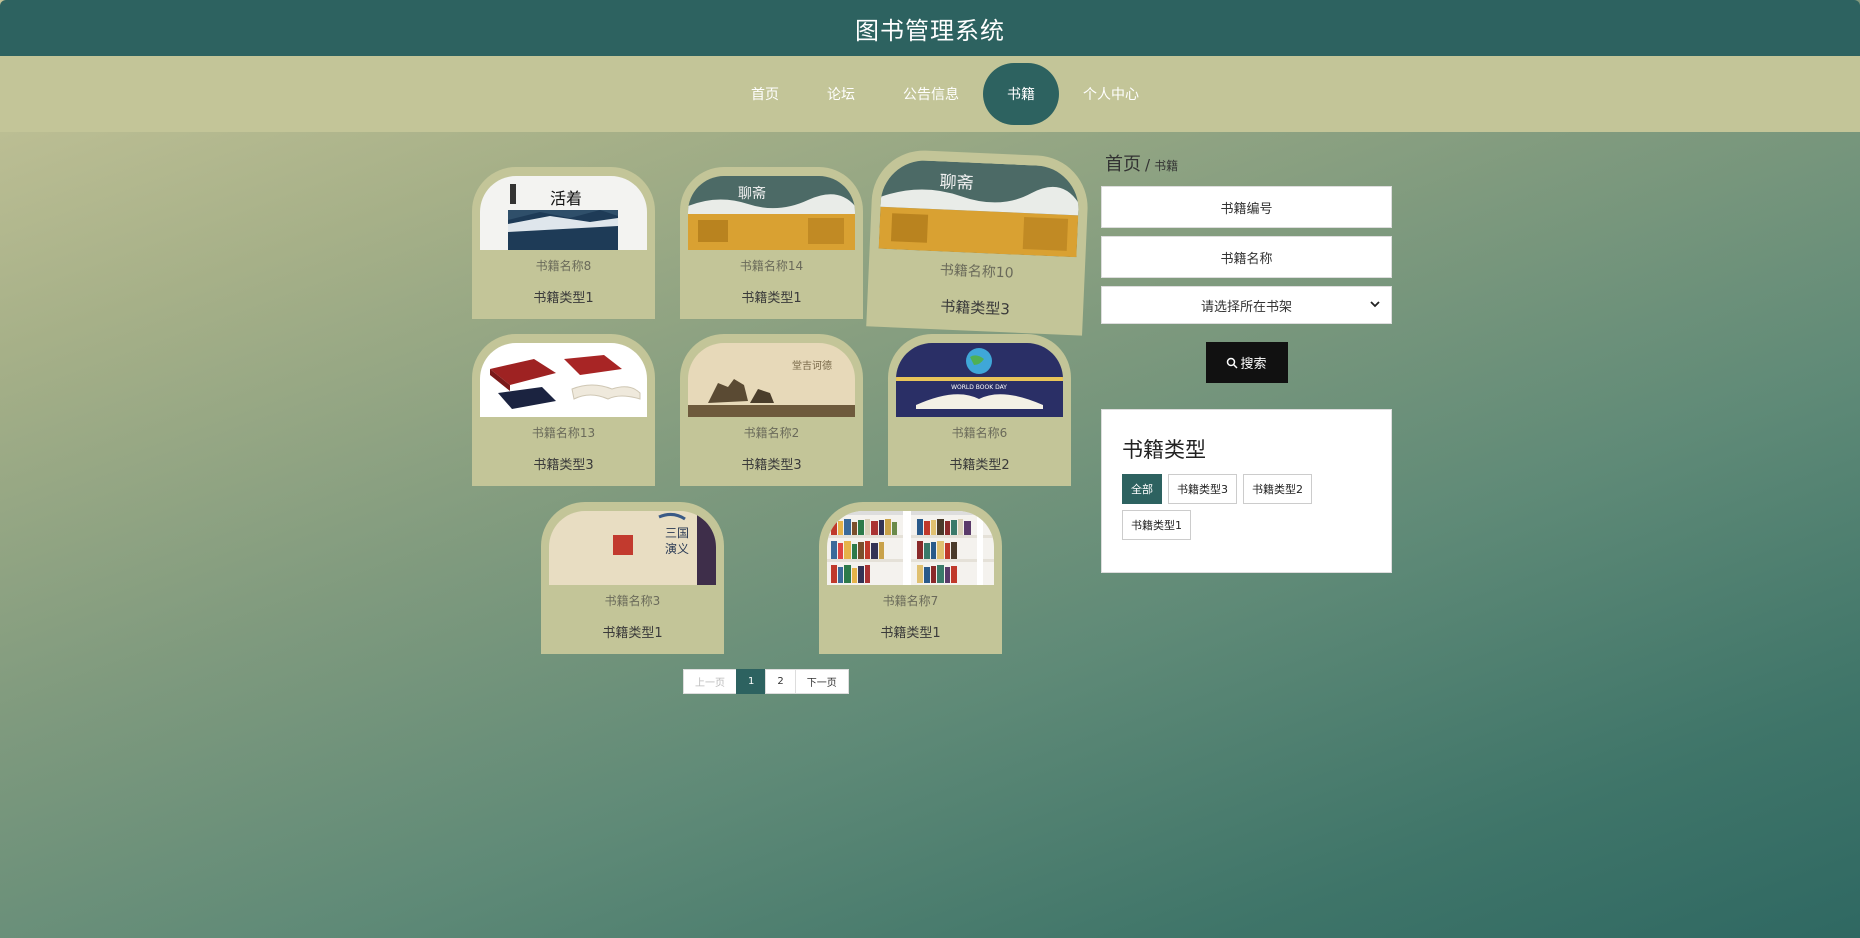 The image size is (1860, 938). I want to click on type-tag-2: 书籍类型2, so click(1277, 489).